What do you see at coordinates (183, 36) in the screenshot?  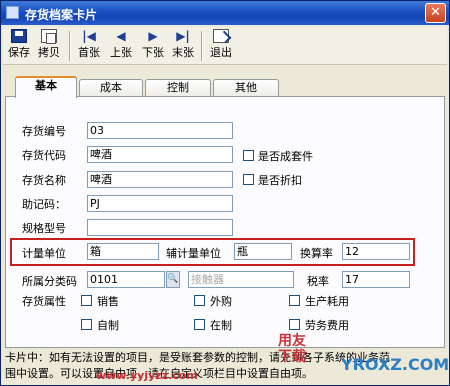 I see `last-icon: ▶|` at bounding box center [183, 36].